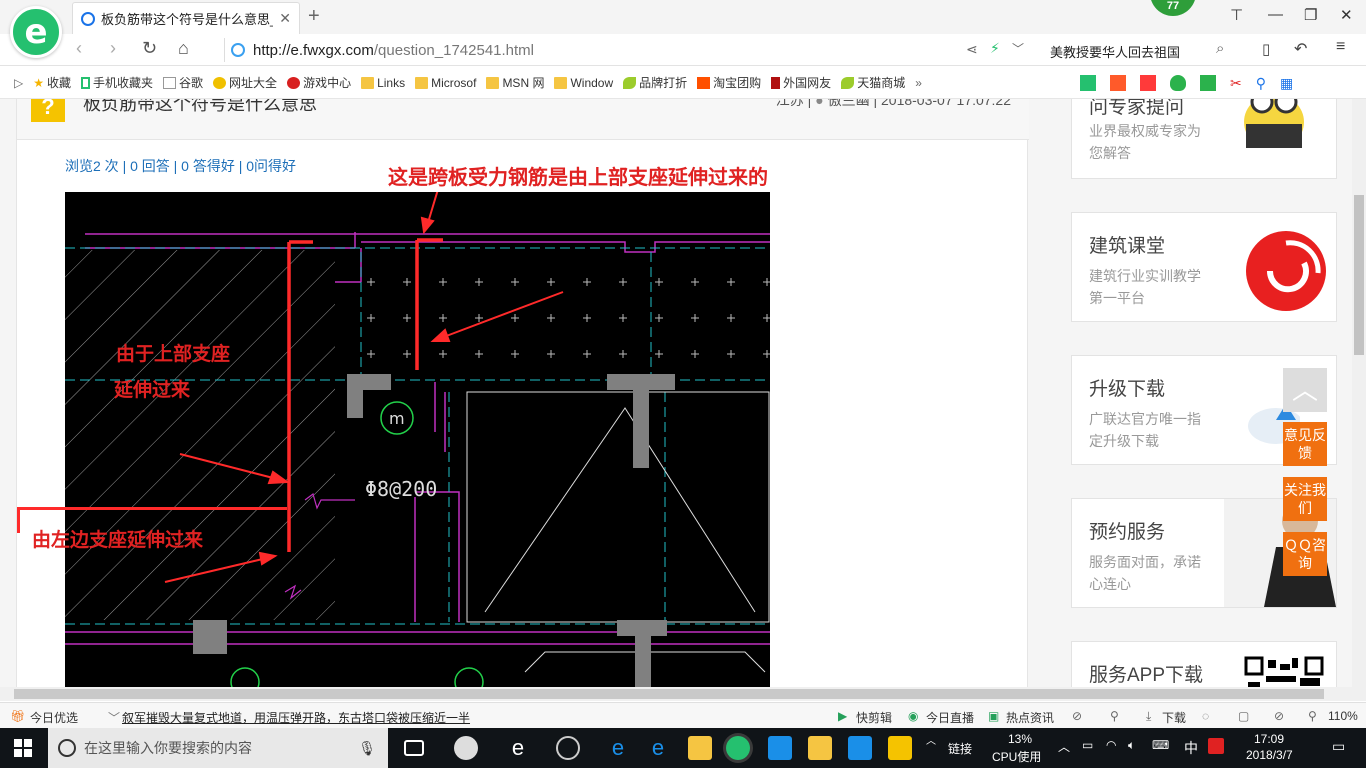 The height and width of the screenshot is (768, 1366). What do you see at coordinates (183, 82) in the screenshot?
I see `bookmark-google: 谷歌` at bounding box center [183, 82].